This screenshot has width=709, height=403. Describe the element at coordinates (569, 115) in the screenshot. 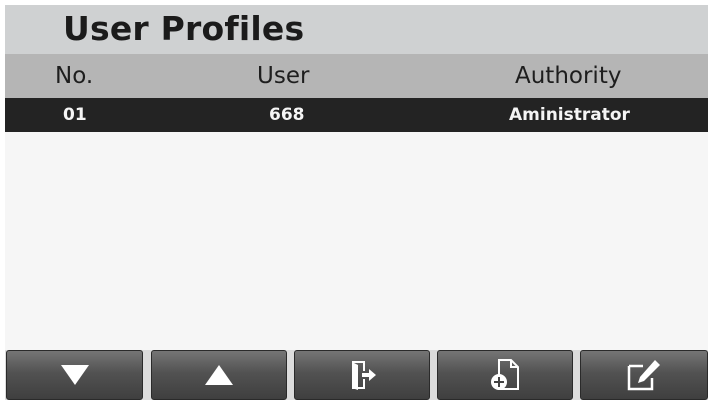

I see `cell-authority: Aministrator` at that location.